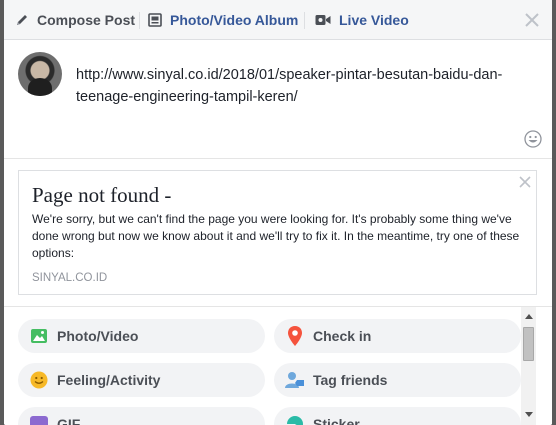 The image size is (556, 425). What do you see at coordinates (155, 20) in the screenshot?
I see `album-icon` at bounding box center [155, 20].